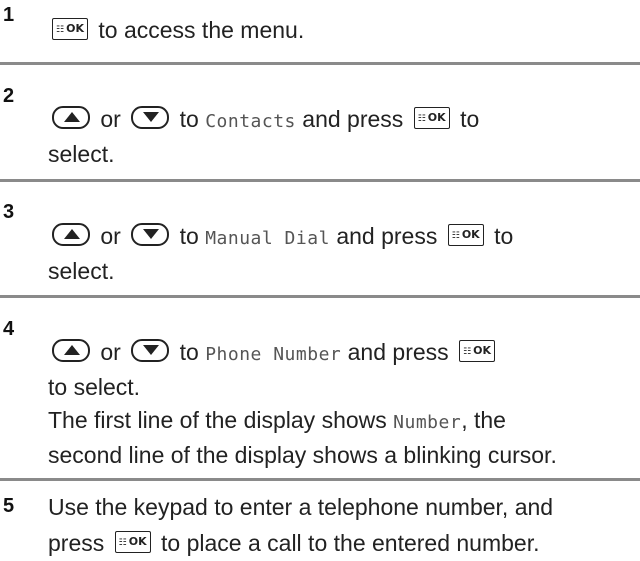 This screenshot has width=640, height=561. I want to click on display-text: Contacts, so click(250, 121).